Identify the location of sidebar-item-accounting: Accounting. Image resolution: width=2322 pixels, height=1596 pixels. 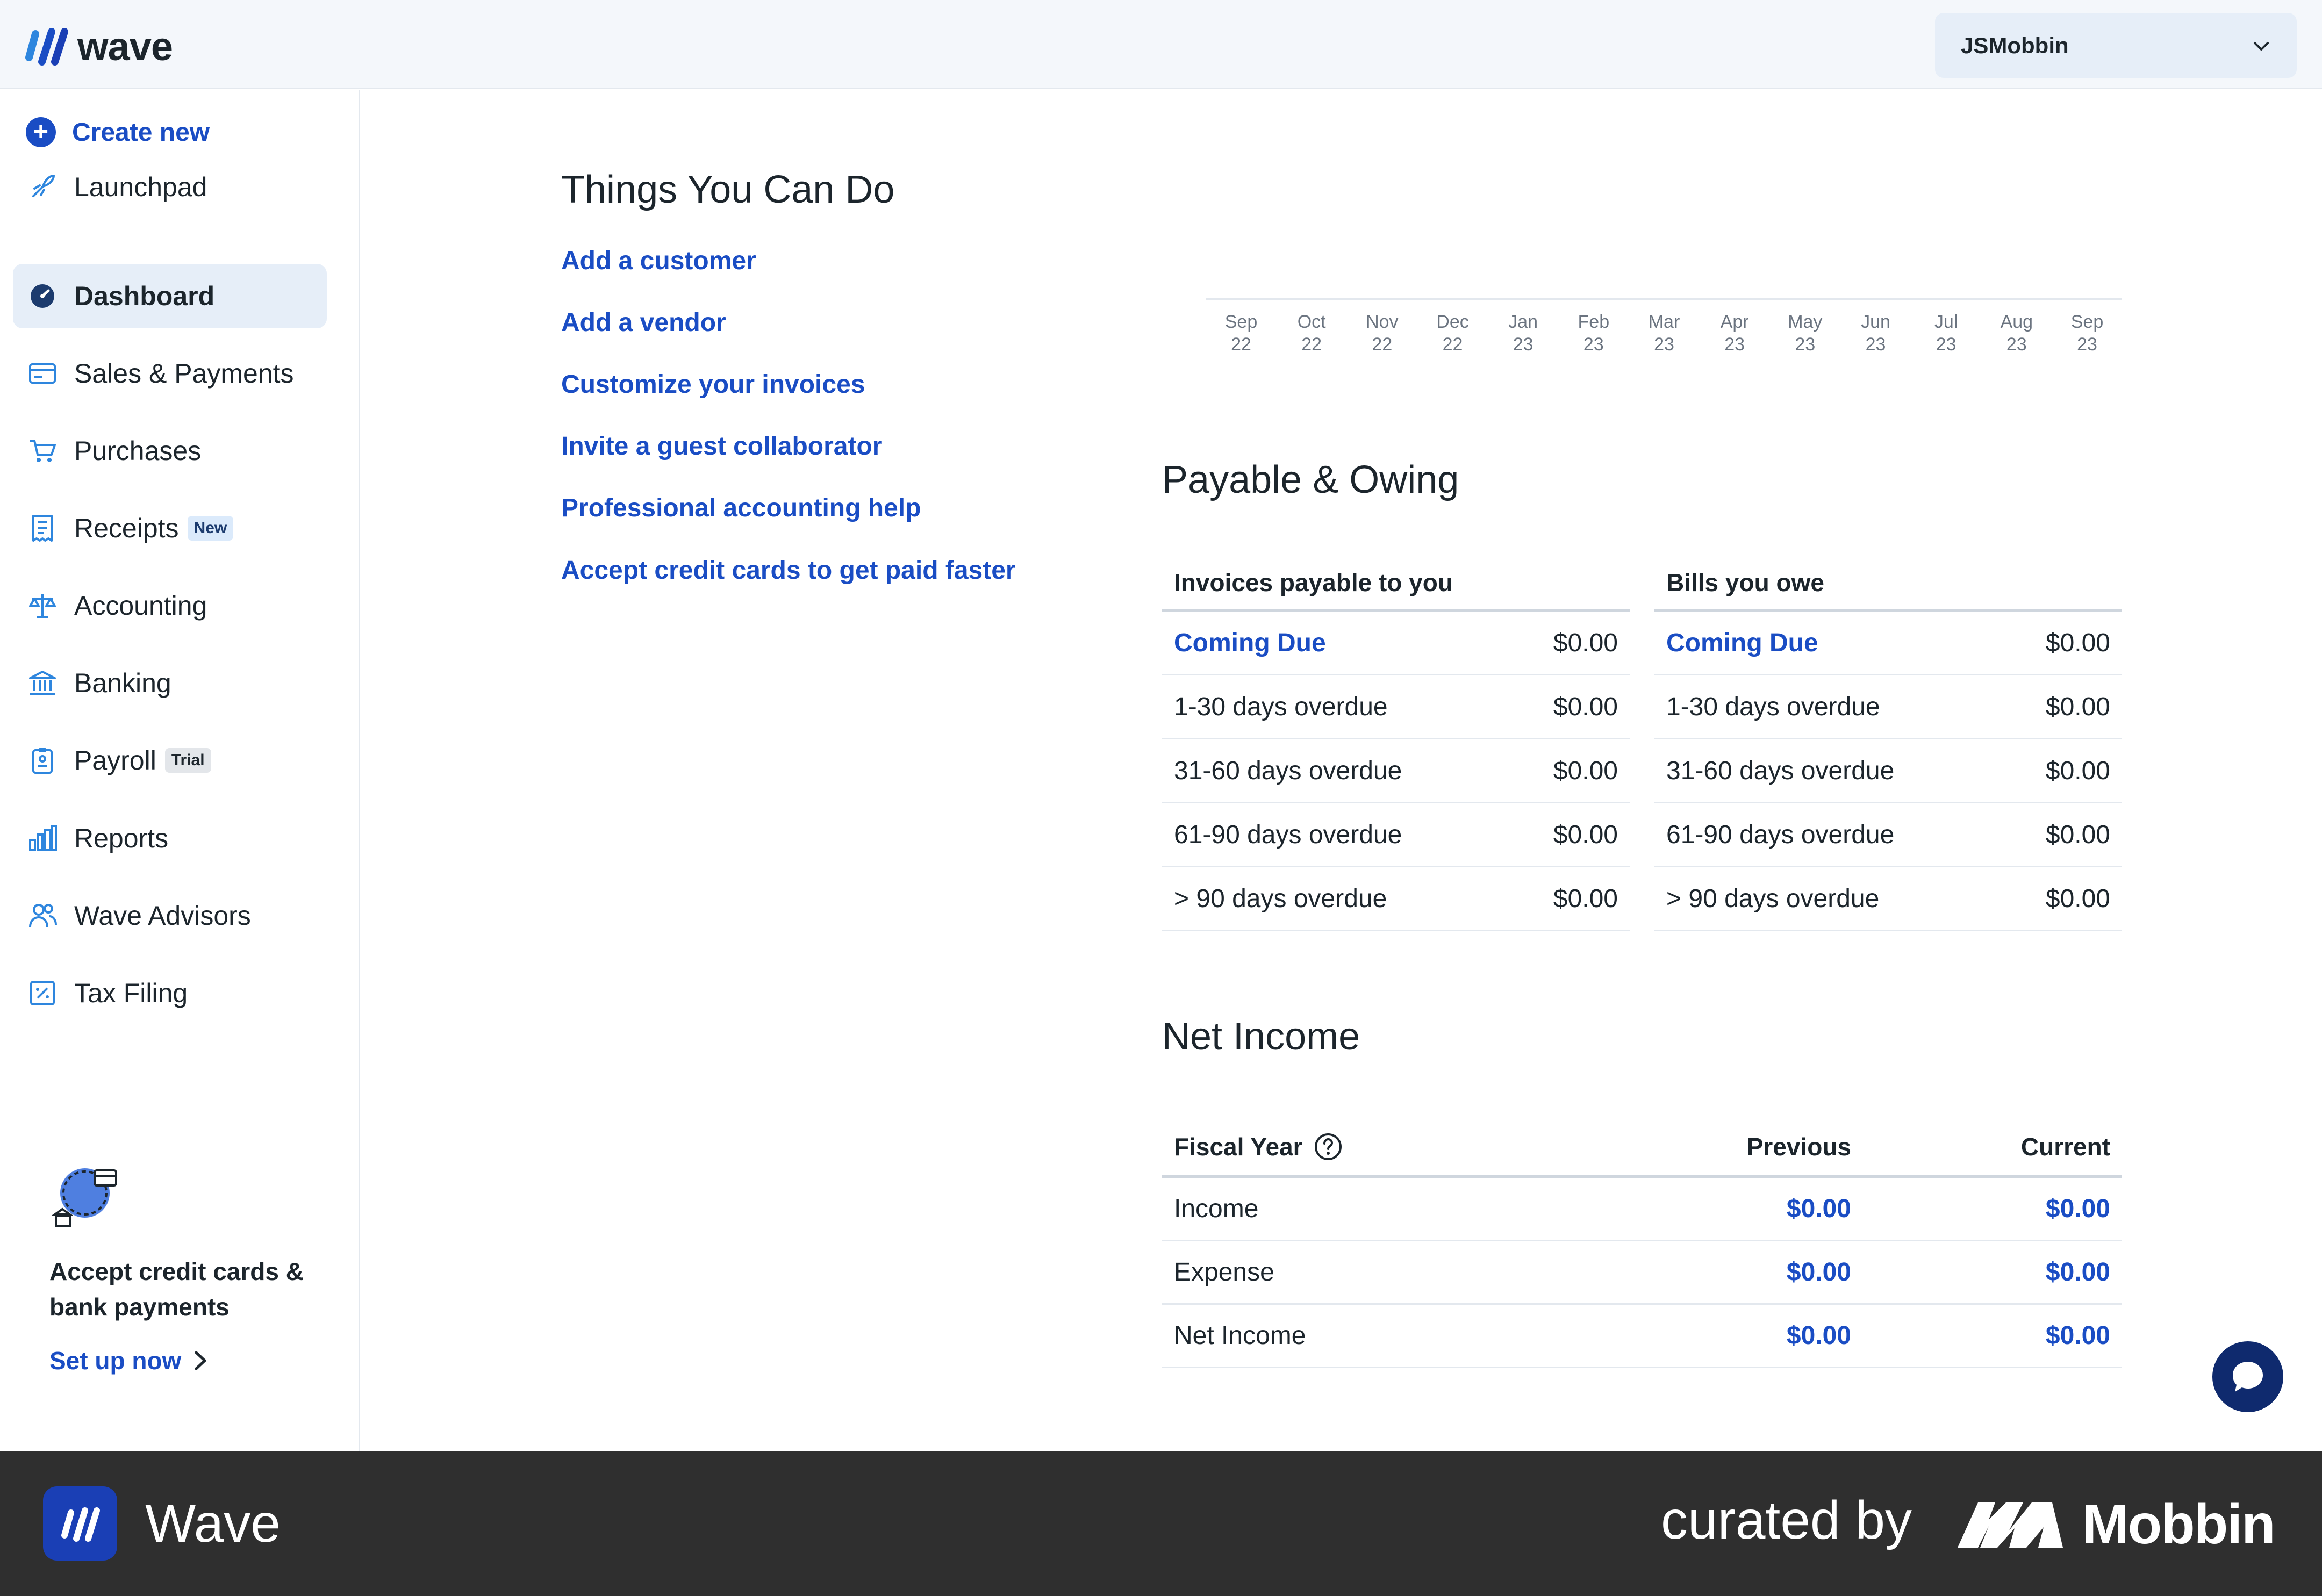
(170, 606).